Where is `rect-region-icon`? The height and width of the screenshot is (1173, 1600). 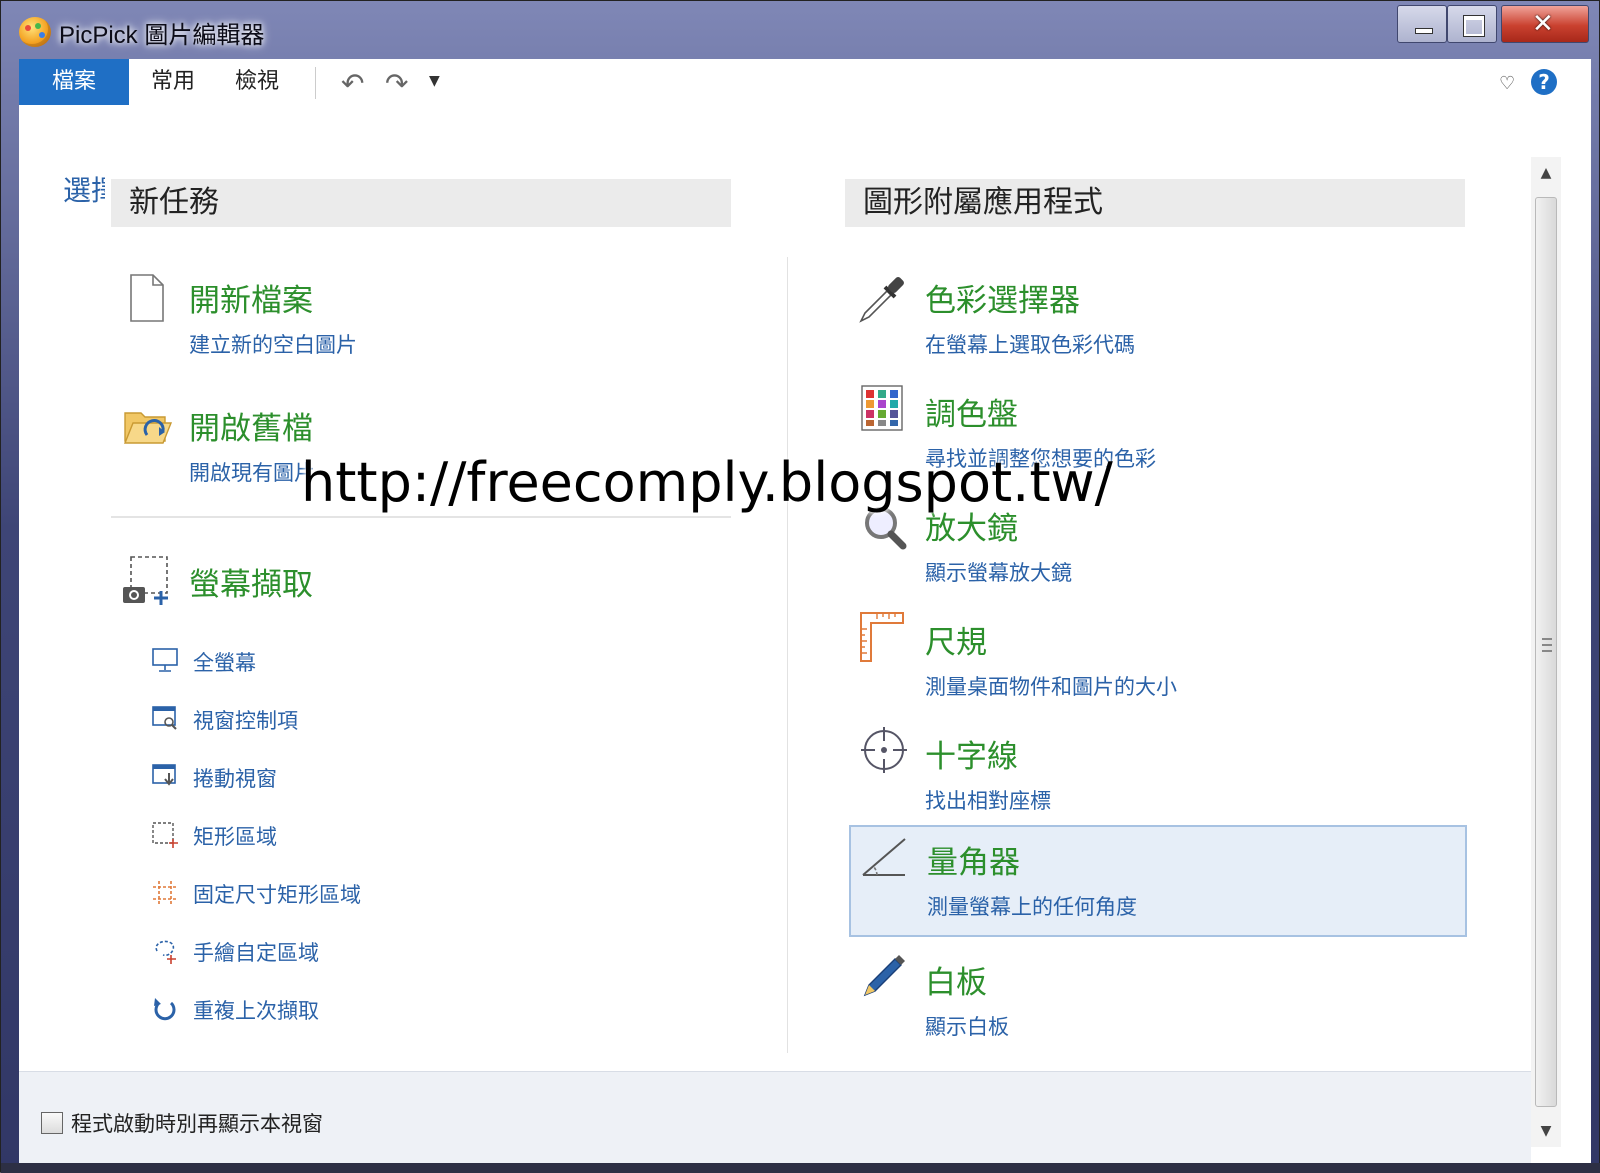
rect-region-icon is located at coordinates (165, 835).